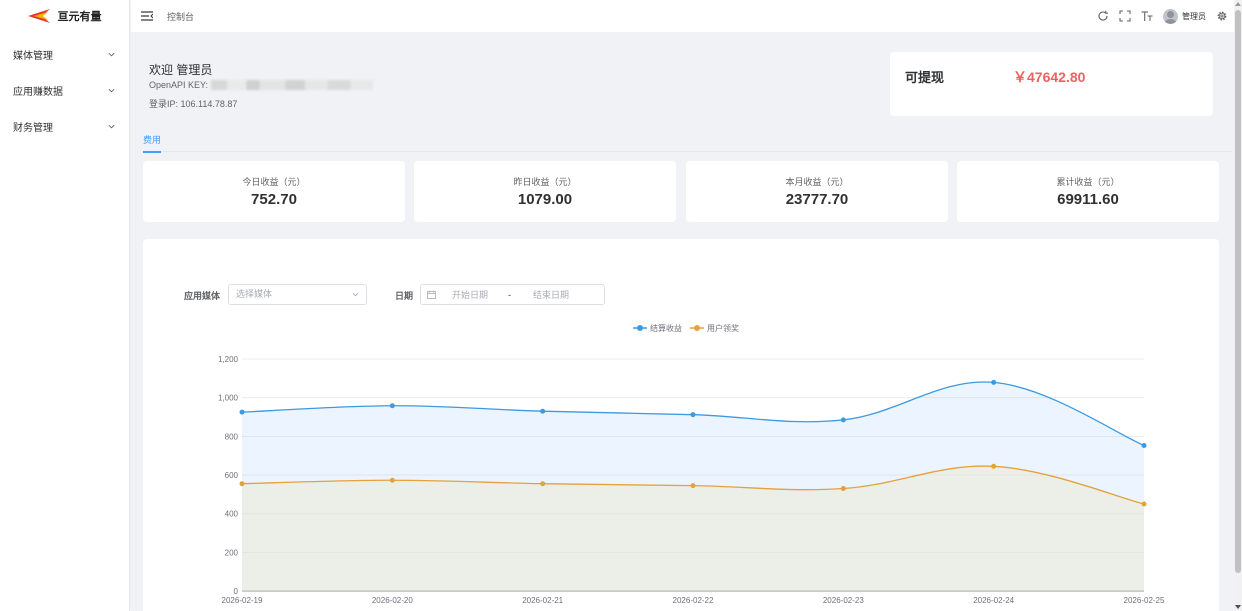 The width and height of the screenshot is (1242, 611). I want to click on logo-icon, so click(38, 16).